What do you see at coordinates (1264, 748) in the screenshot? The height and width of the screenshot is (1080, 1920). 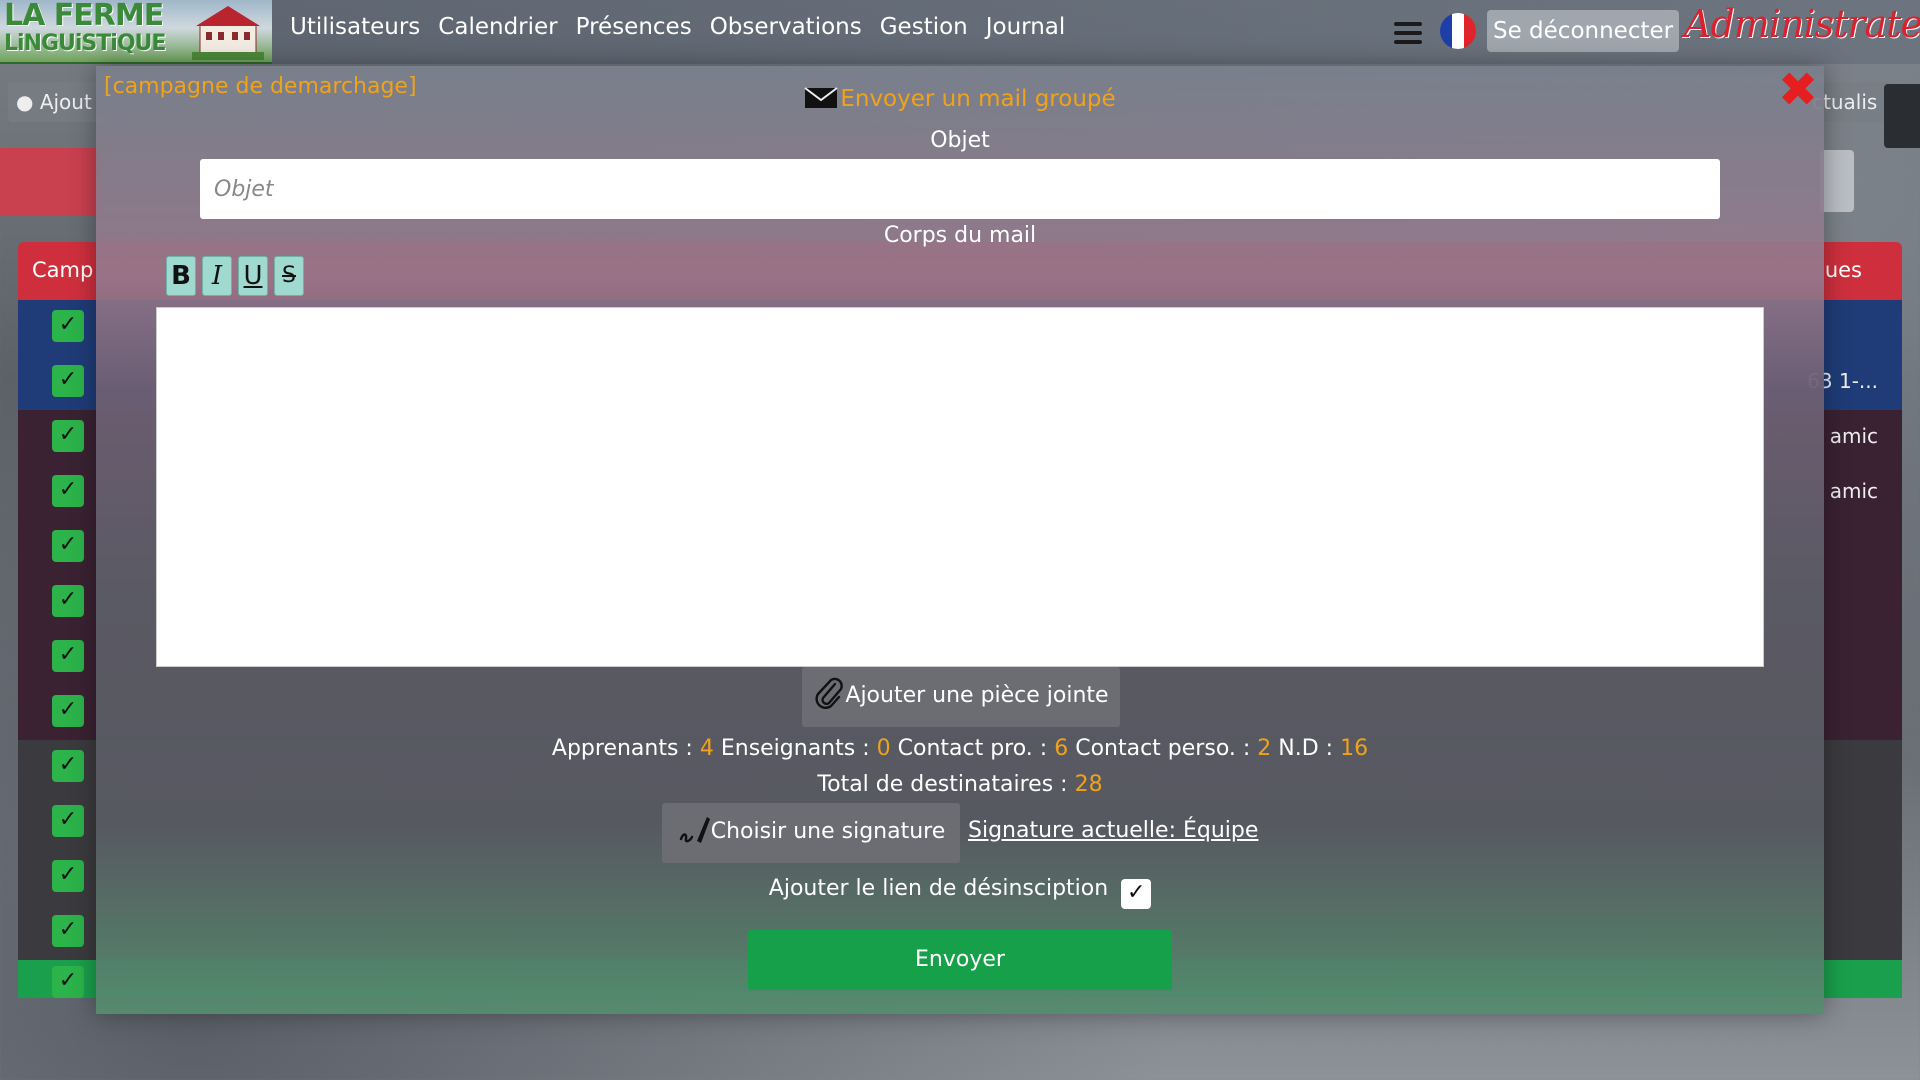 I see `personal-contacts-count: 2` at bounding box center [1264, 748].